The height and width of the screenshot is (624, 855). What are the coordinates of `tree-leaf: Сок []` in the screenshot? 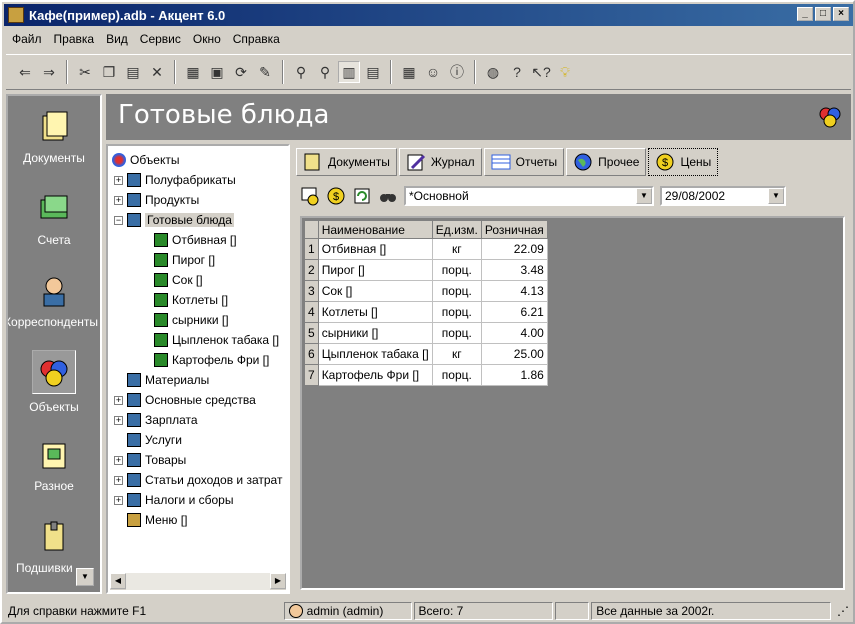 It's located at (178, 280).